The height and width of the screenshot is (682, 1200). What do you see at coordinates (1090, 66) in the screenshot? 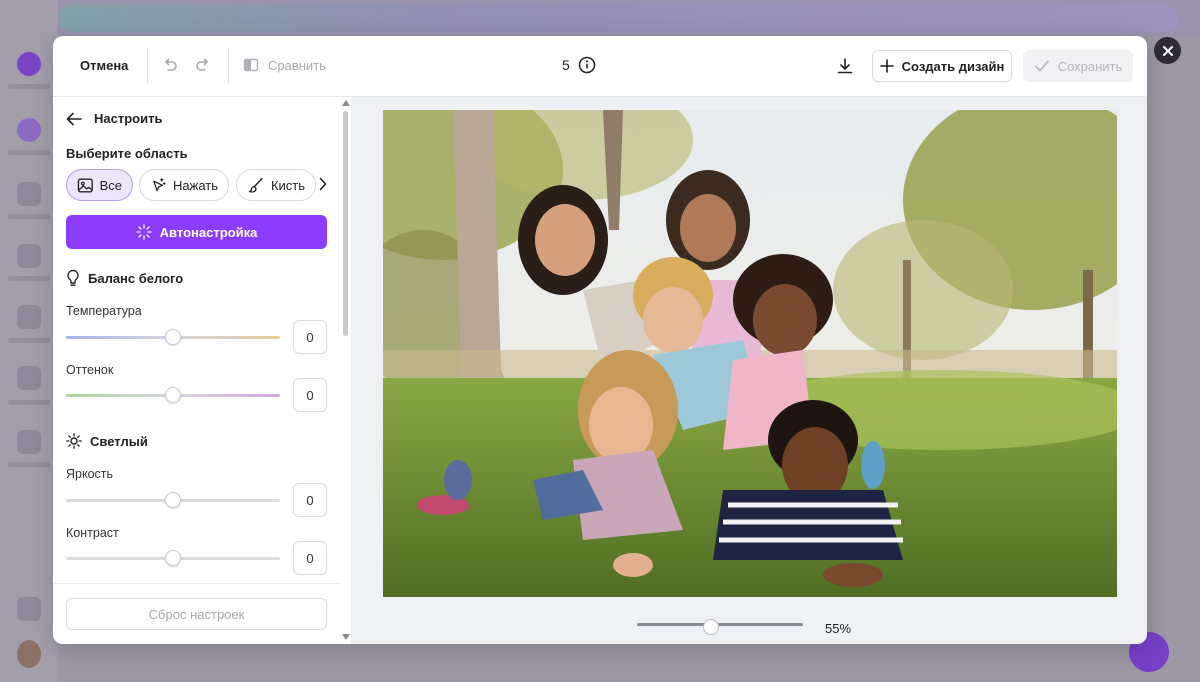
I see `save-label: Сохранить` at bounding box center [1090, 66].